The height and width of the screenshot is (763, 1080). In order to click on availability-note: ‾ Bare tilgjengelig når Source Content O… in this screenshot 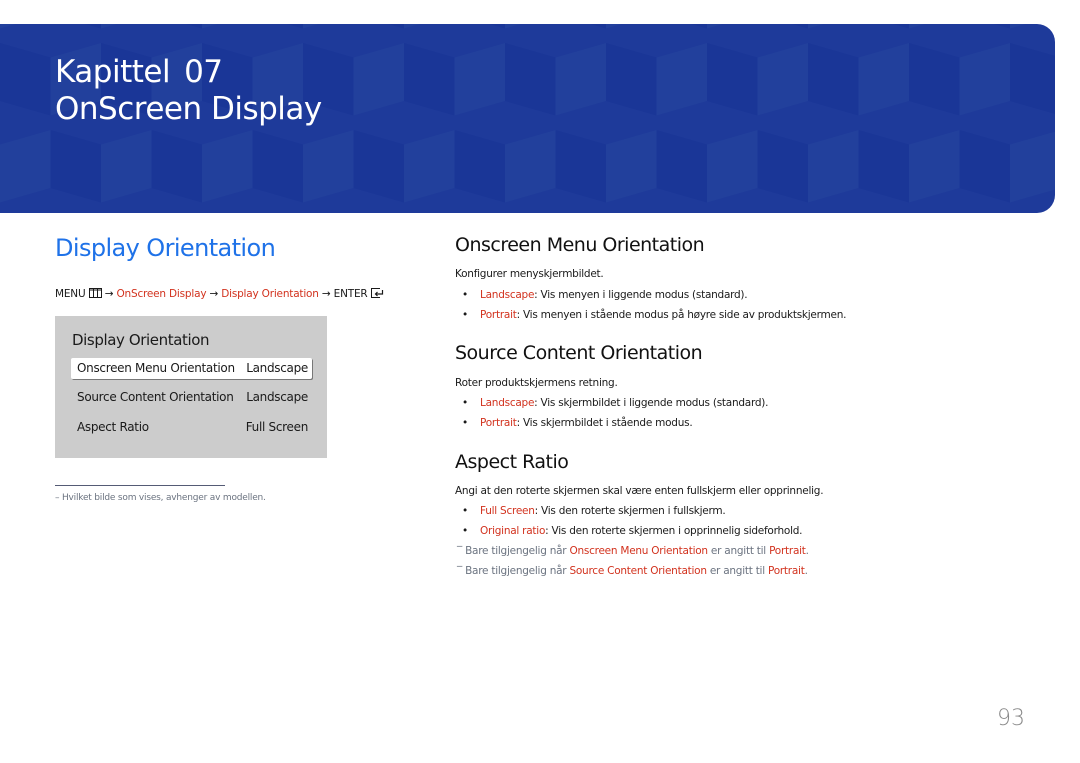, I will do `click(632, 571)`.